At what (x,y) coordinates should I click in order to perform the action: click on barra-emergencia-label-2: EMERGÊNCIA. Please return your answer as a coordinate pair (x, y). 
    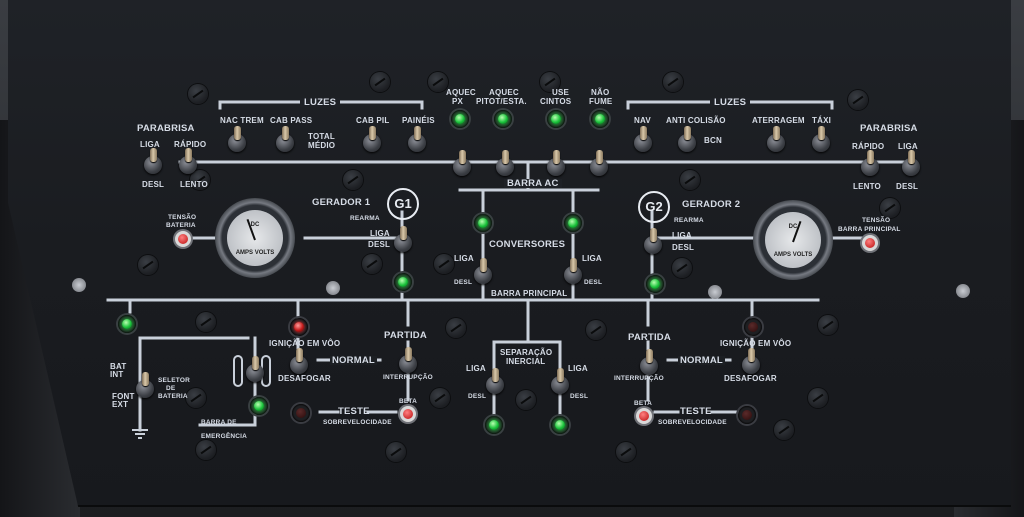
    Looking at the image, I should click on (224, 436).